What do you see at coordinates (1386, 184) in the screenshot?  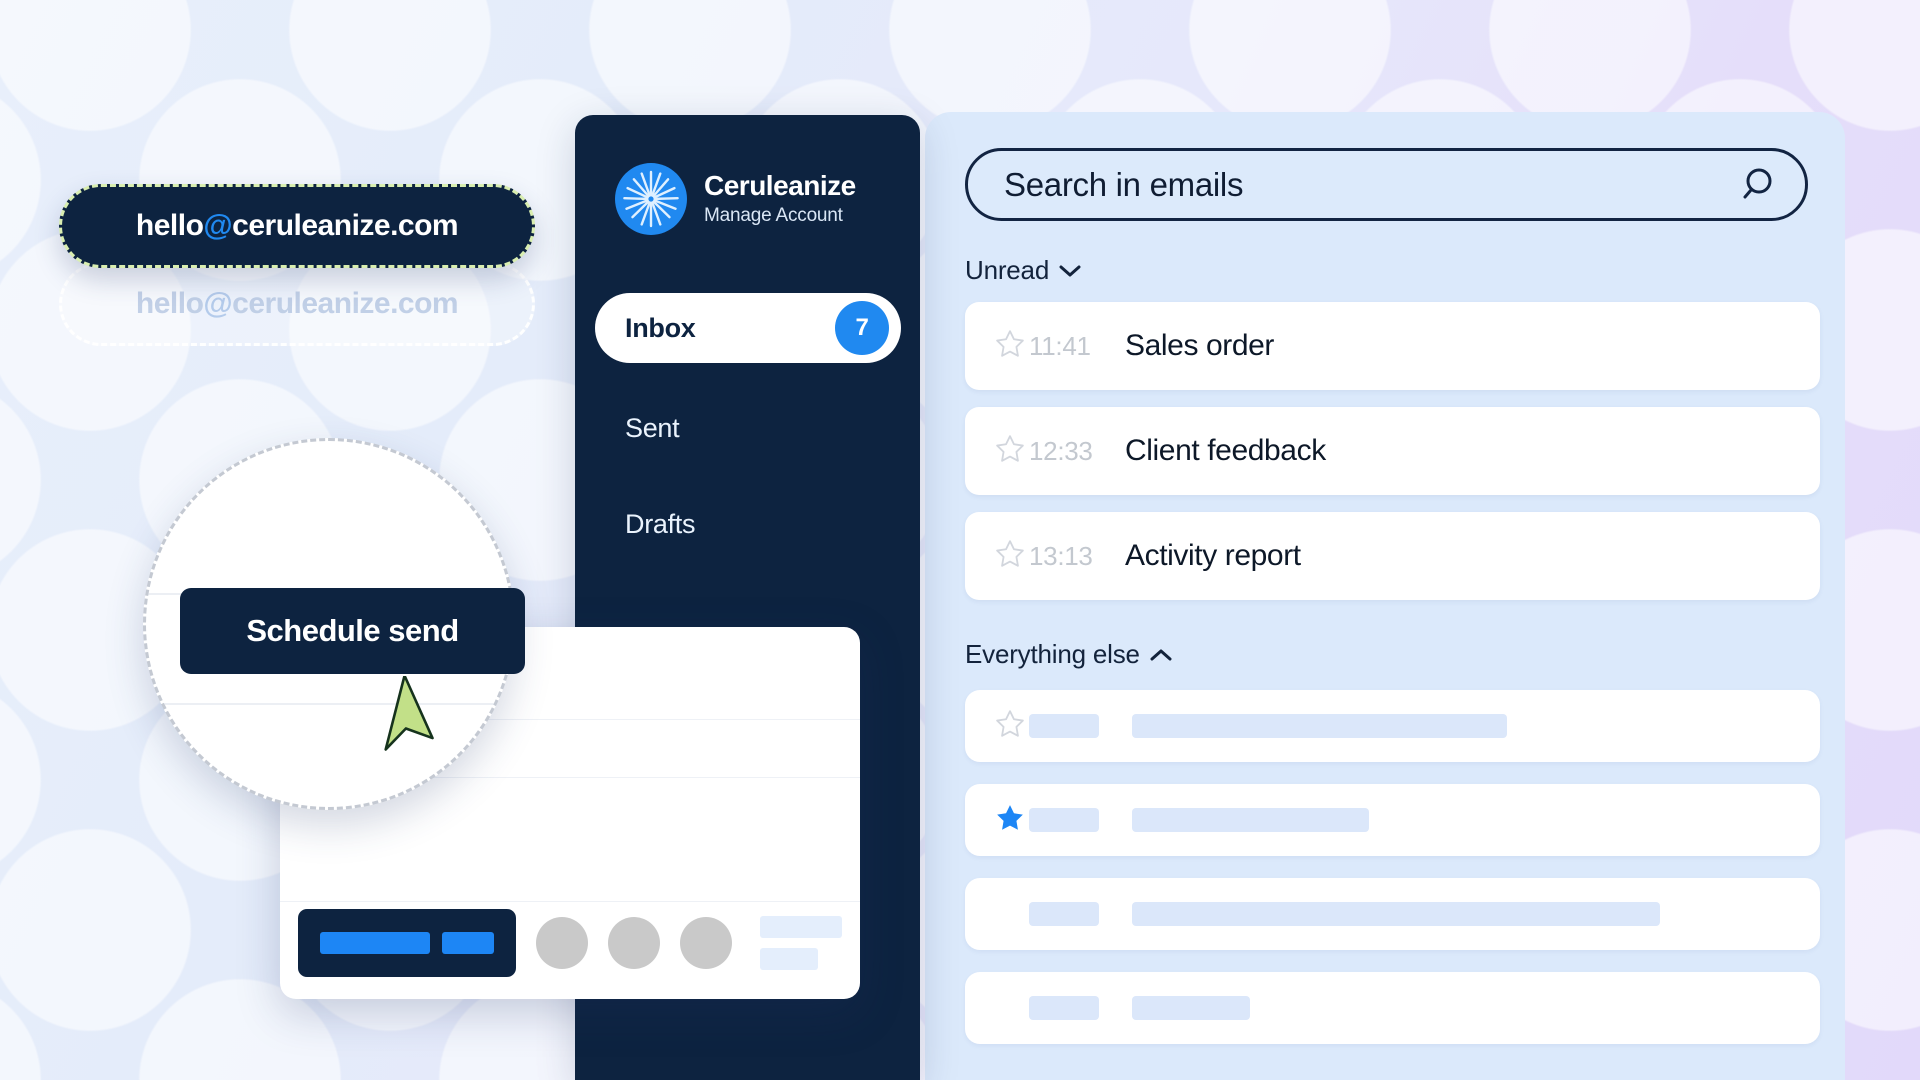 I see `search-input: Search in emails` at bounding box center [1386, 184].